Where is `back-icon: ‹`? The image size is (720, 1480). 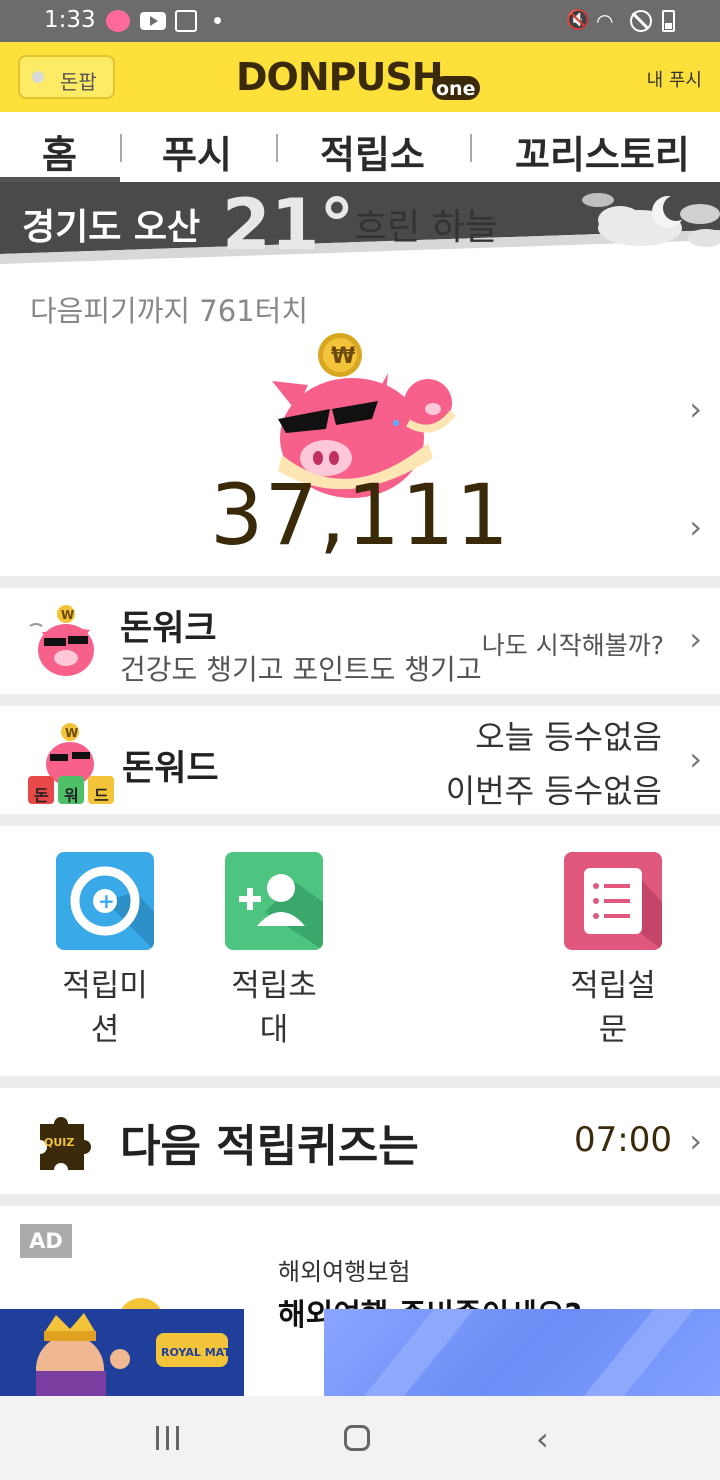 back-icon: ‹ is located at coordinates (542, 1439).